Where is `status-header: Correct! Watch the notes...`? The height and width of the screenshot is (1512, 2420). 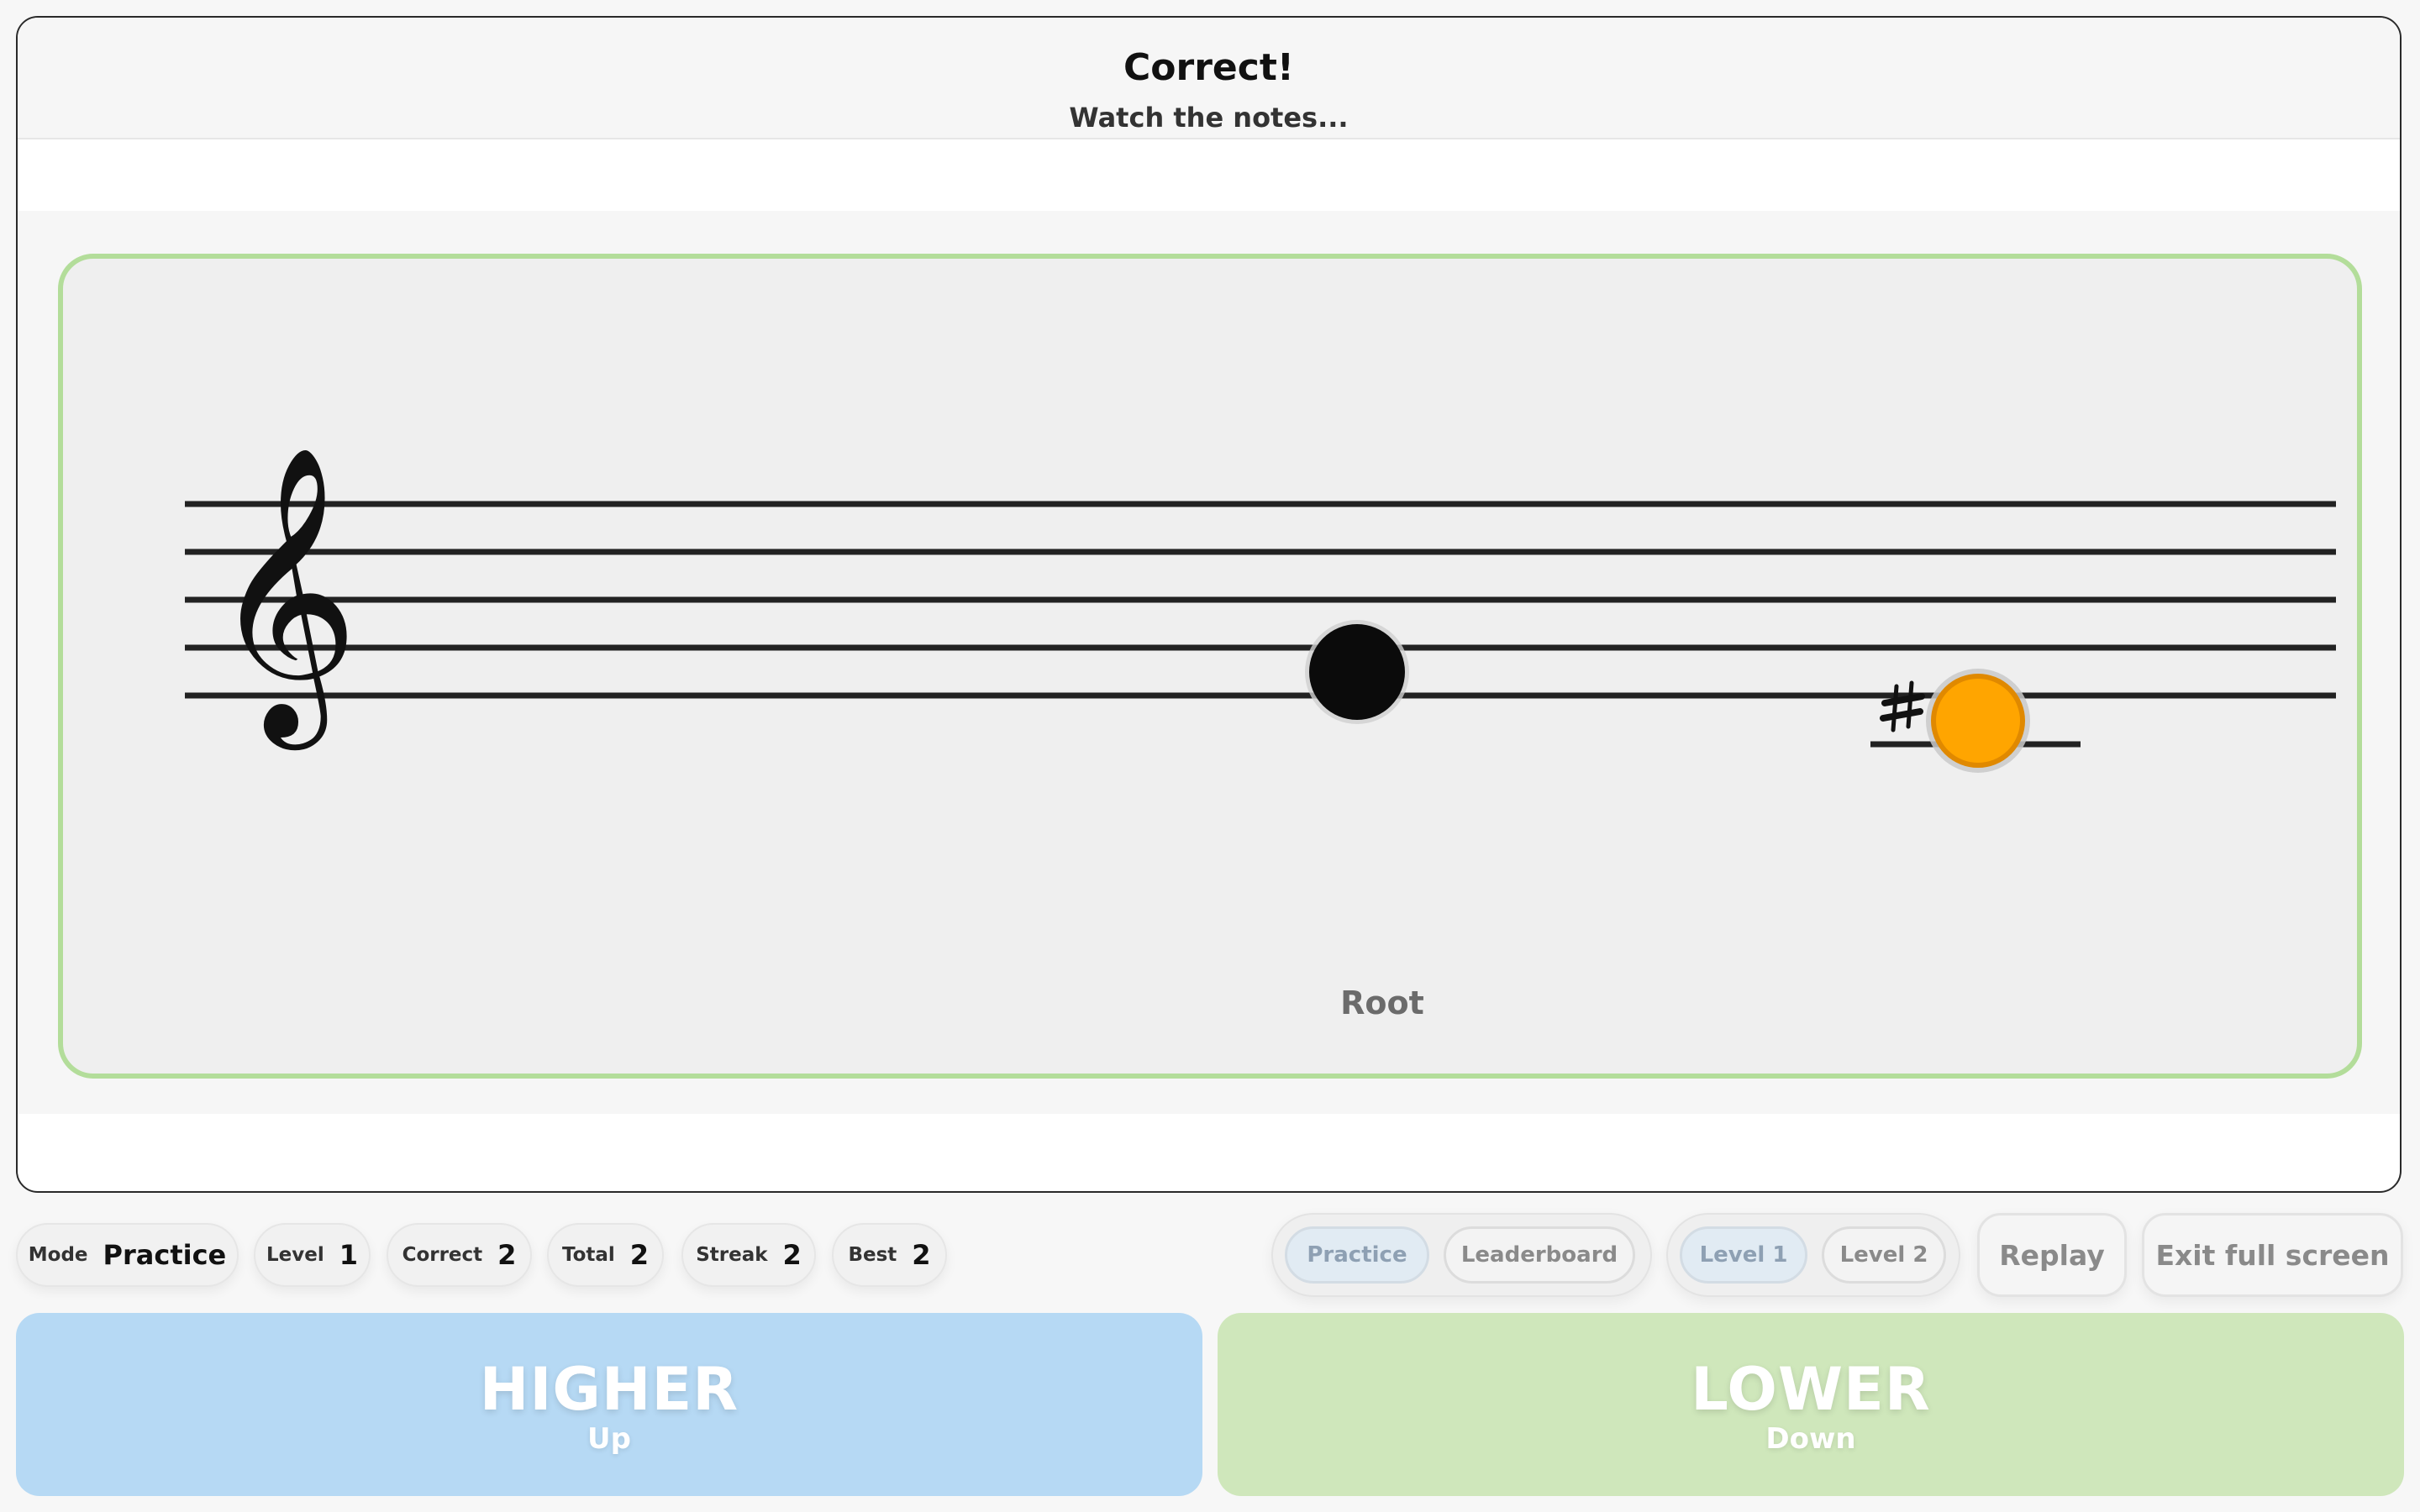 status-header: Correct! Watch the notes... is located at coordinates (1209, 78).